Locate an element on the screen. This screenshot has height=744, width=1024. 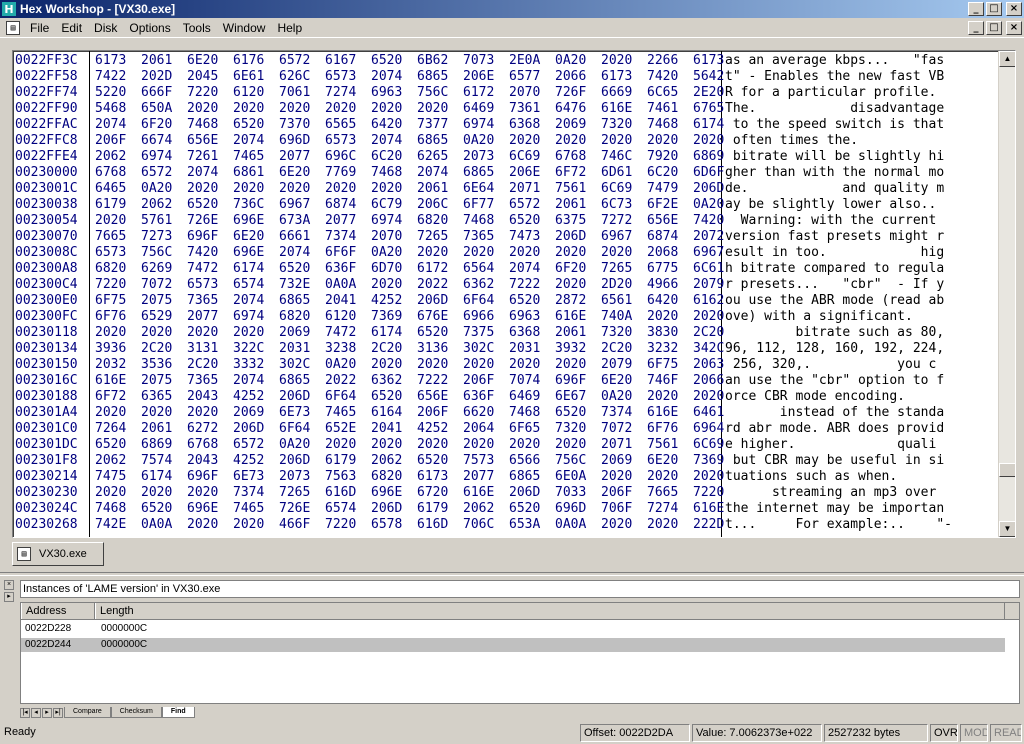
hex-word: 7563 is located at coordinates (340, 477).